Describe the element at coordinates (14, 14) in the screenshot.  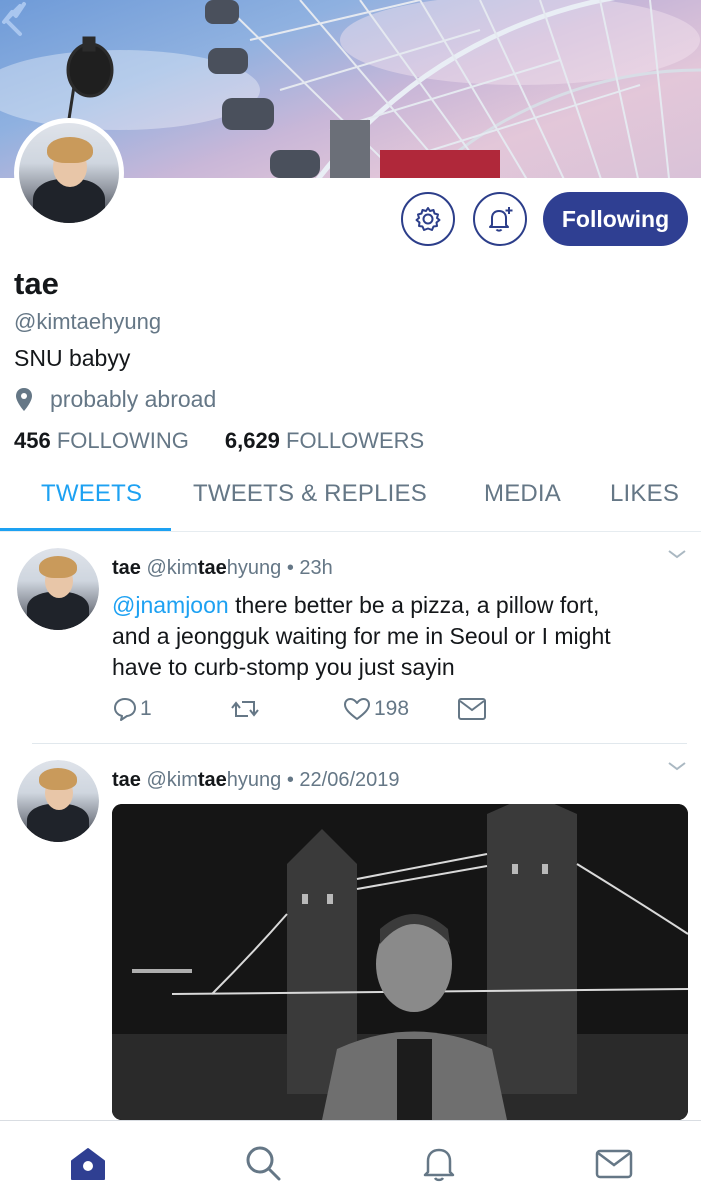
I see `share-icon` at that location.